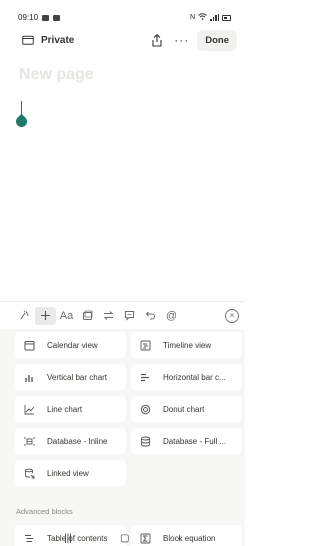  What do you see at coordinates (29, 345) in the screenshot?
I see `calendar-icon` at bounding box center [29, 345].